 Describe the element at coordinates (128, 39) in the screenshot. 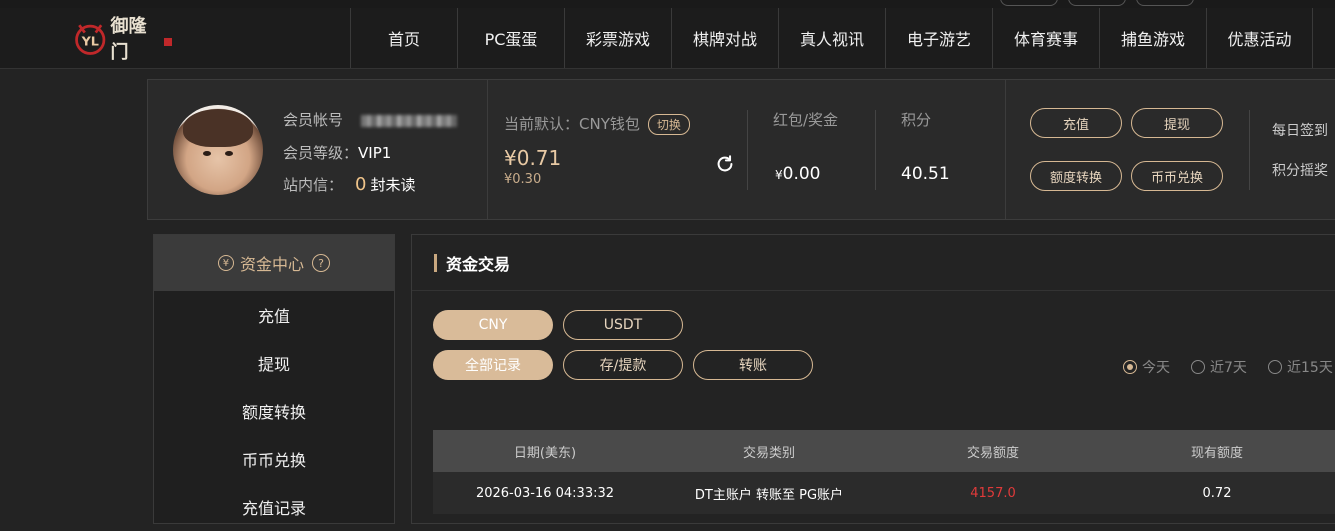

I see `logo-text: 御隆门` at that location.